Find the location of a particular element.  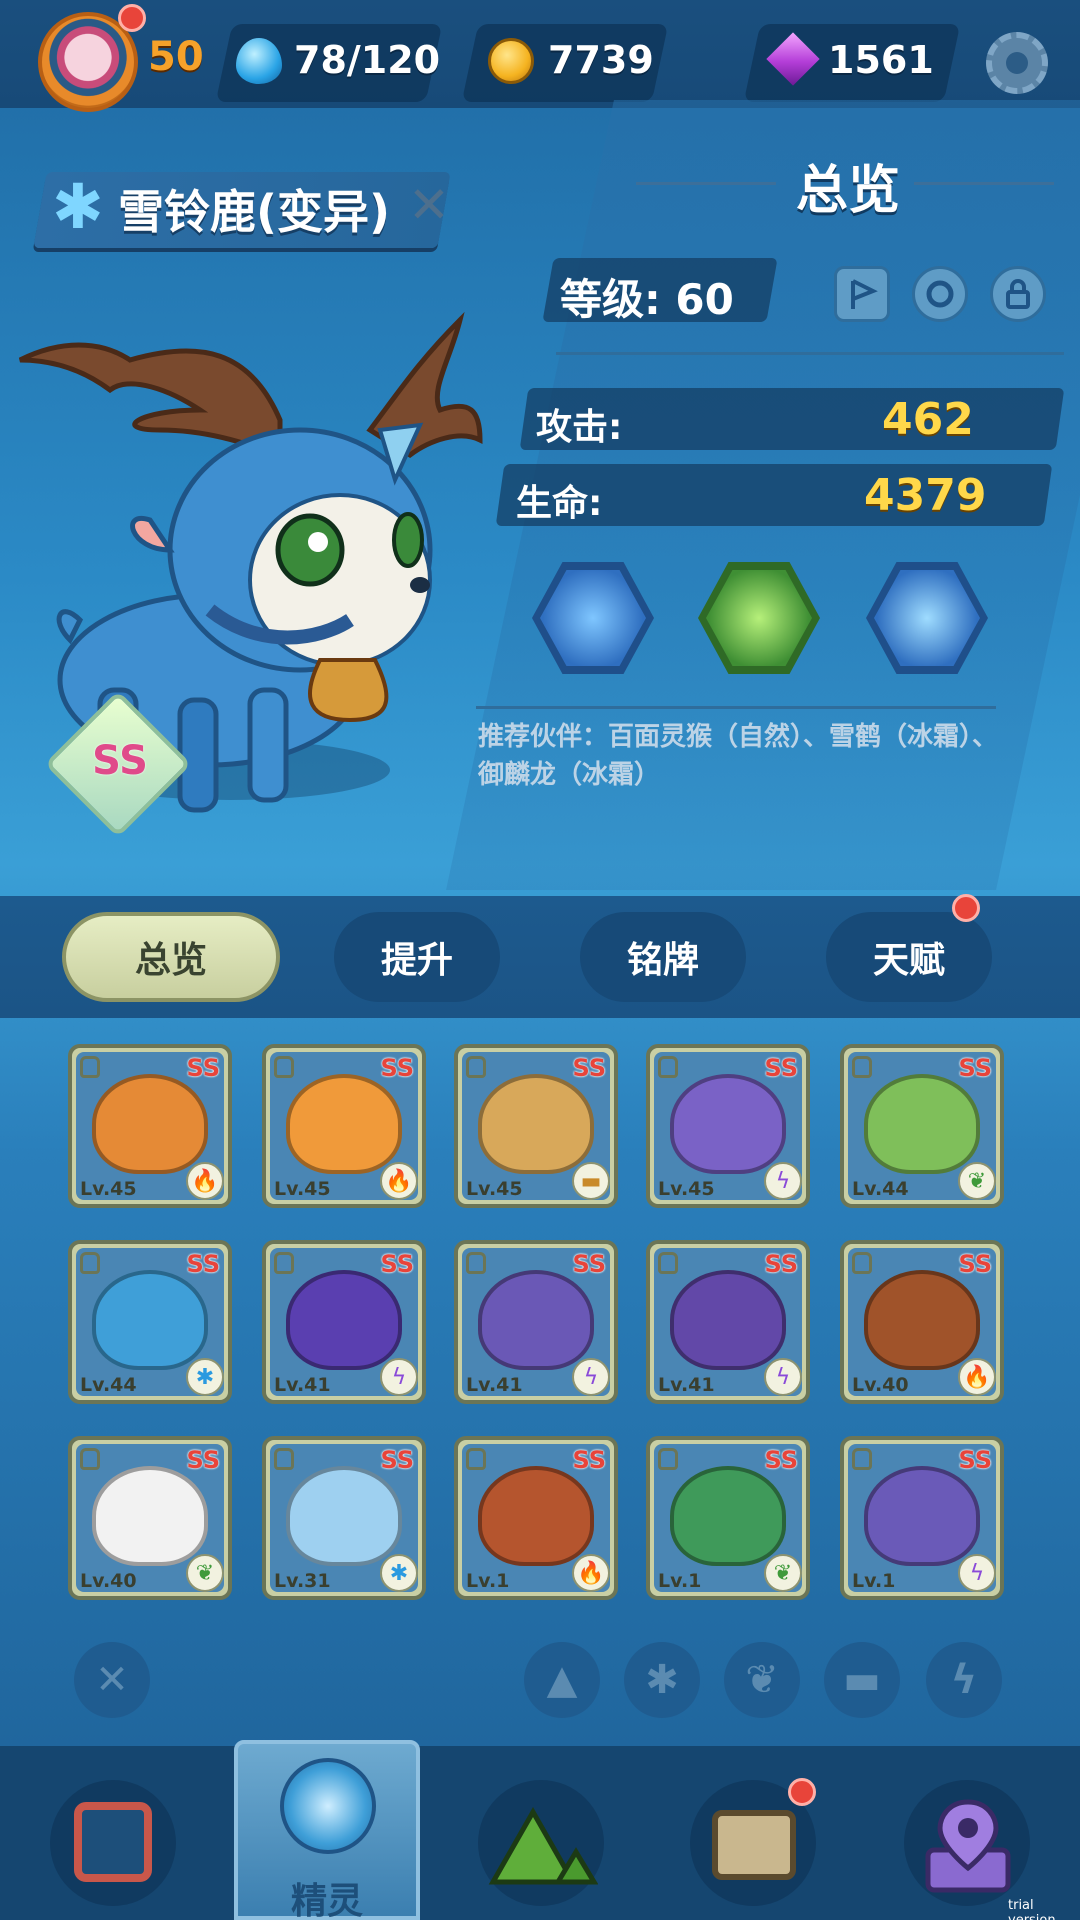

talent-notification-dot is located at coordinates (966, 908).